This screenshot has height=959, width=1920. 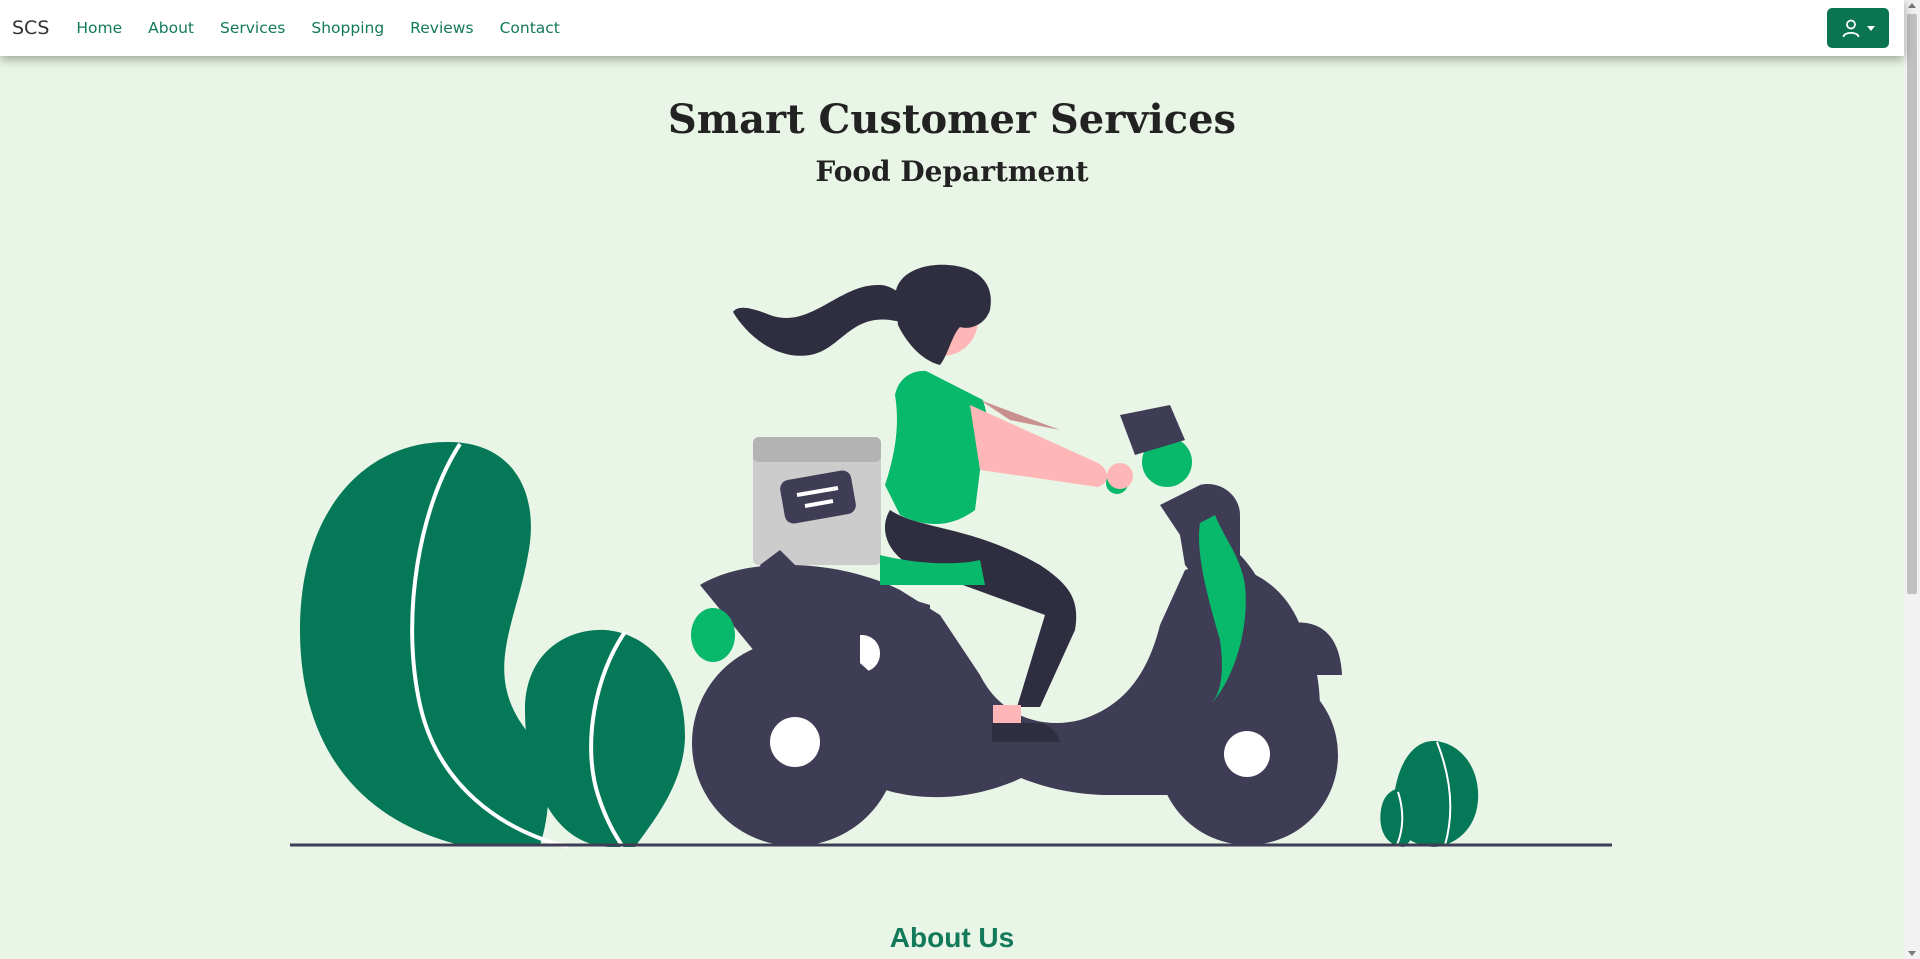 I want to click on scroll-up-arrow-icon, so click(x=1912, y=5).